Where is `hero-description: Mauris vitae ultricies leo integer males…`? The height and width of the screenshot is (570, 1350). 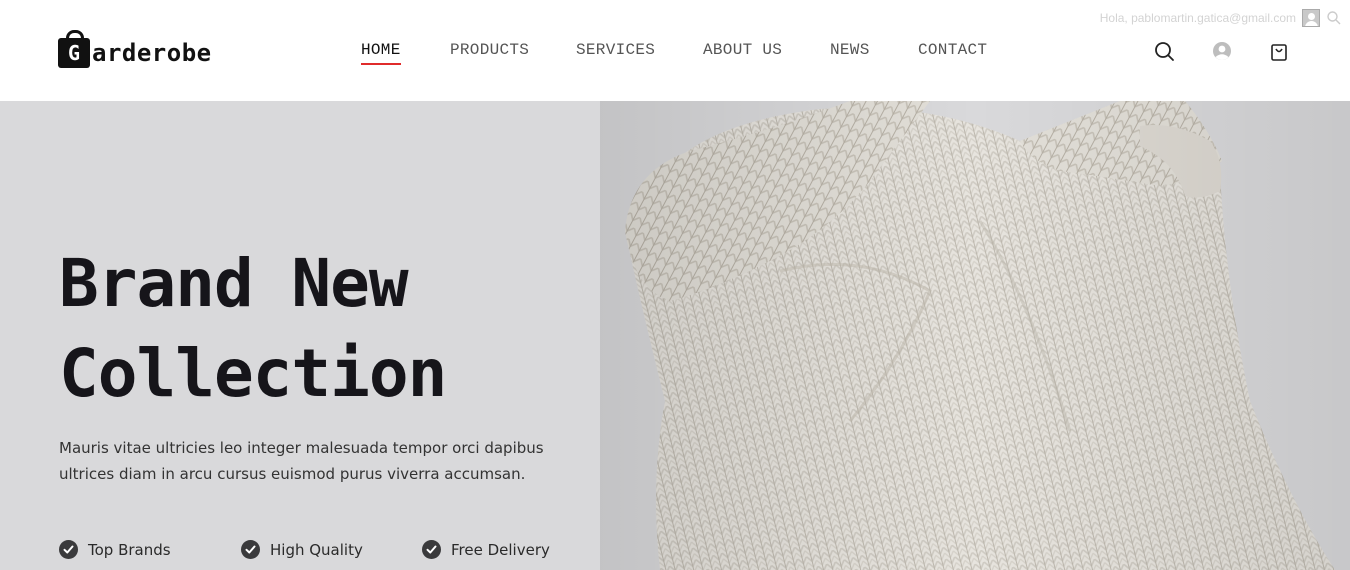 hero-description: Mauris vitae ultricies leo integer males… is located at coordinates (301, 461).